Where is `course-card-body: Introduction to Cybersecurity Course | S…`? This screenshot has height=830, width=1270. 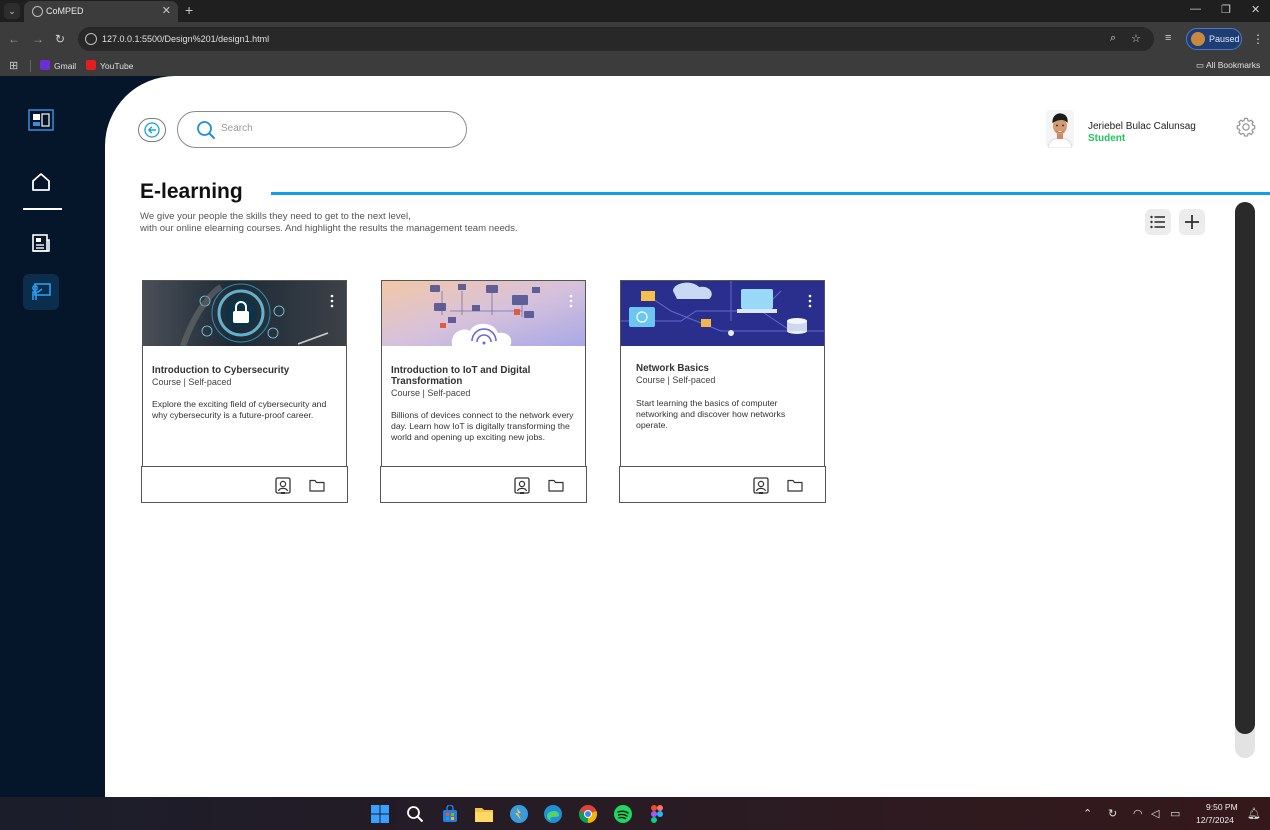 course-card-body: Introduction to Cybersecurity Course | S… is located at coordinates (244, 373).